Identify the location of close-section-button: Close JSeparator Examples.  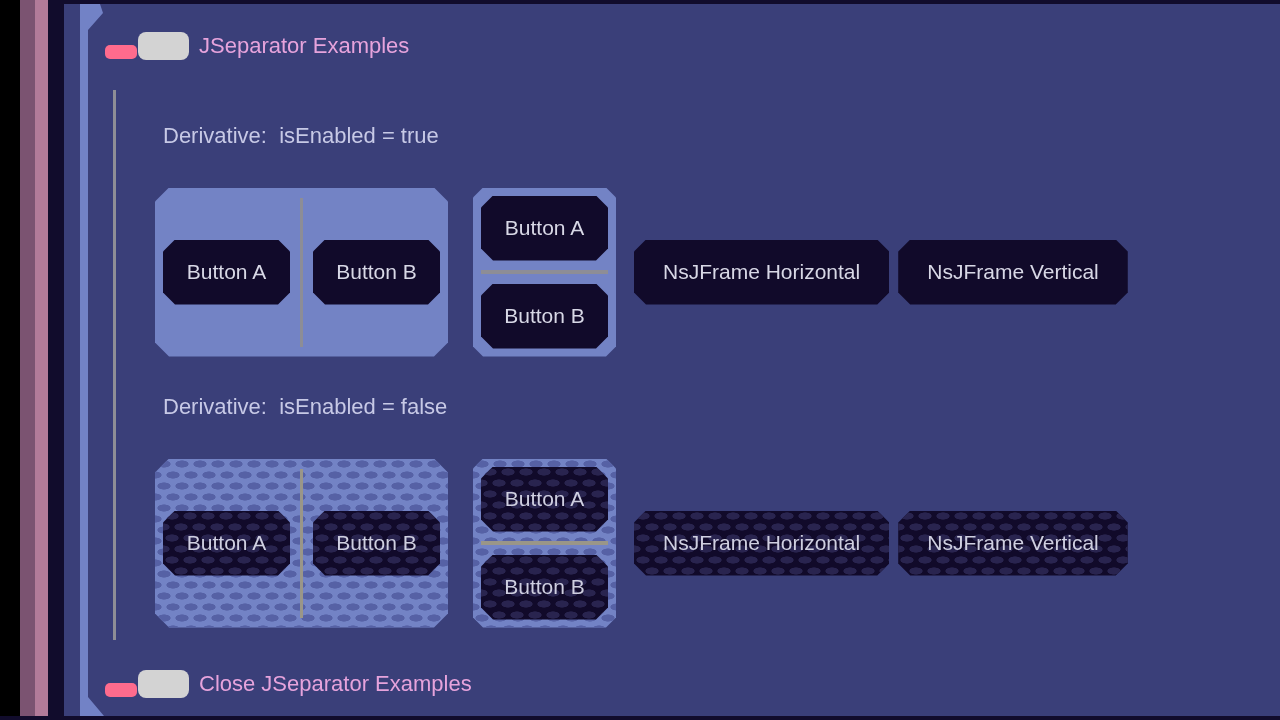
(290, 684).